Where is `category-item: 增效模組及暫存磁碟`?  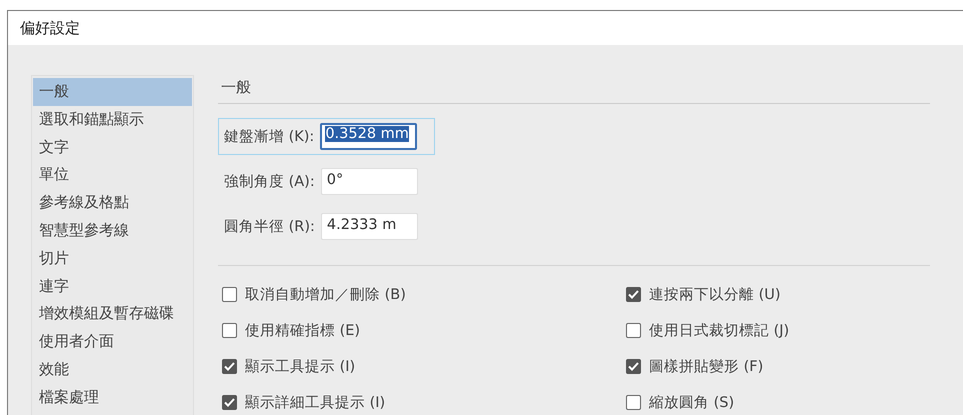 category-item: 增效模組及暫存磁碟 is located at coordinates (112, 314).